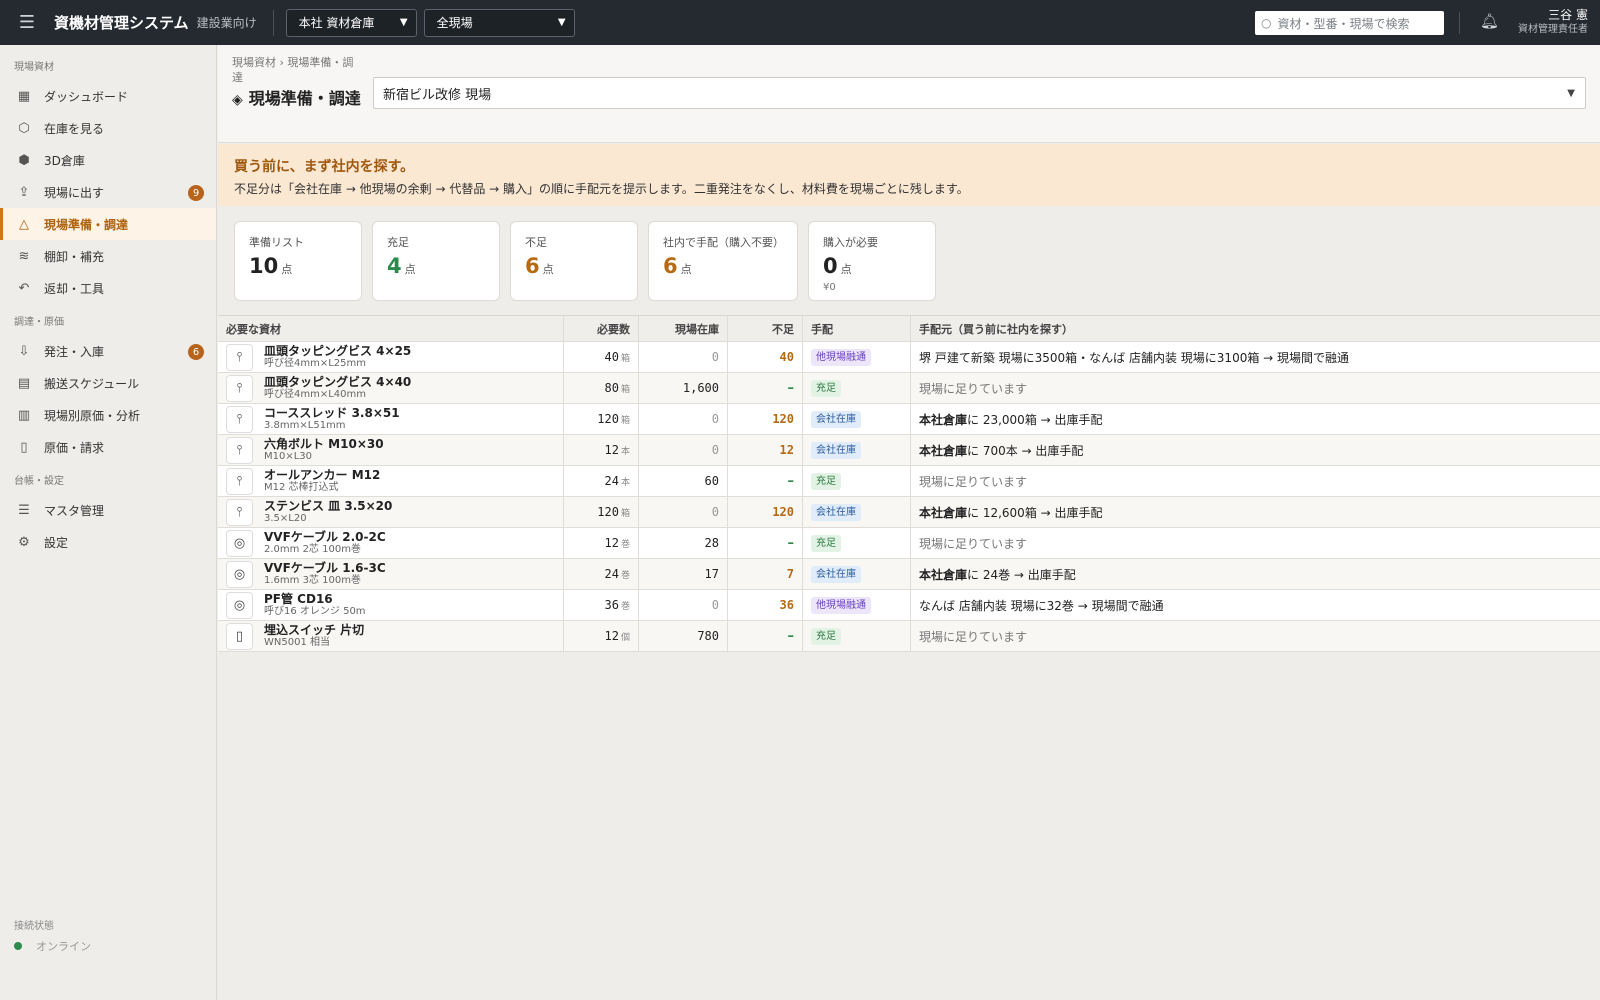  I want to click on arrangement-cell: 会社在庫, so click(857, 450).